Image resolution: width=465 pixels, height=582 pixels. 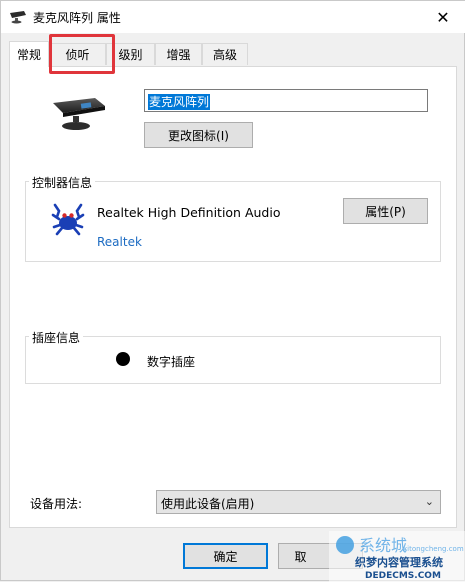 What do you see at coordinates (189, 212) in the screenshot?
I see `controller-name: Realtek High Definition Audio` at bounding box center [189, 212].